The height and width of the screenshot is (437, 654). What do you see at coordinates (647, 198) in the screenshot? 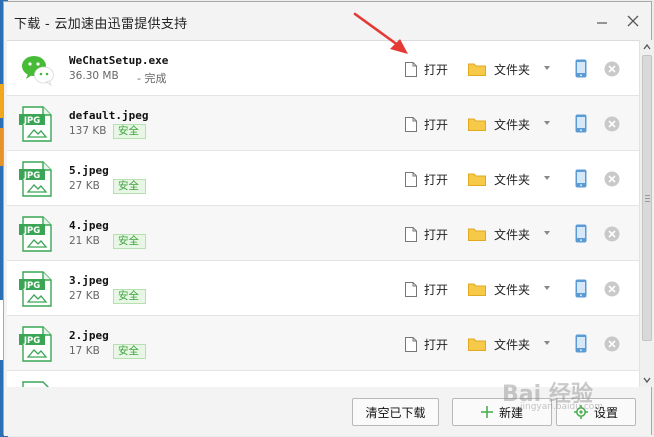
I see `scroll-thumb` at bounding box center [647, 198].